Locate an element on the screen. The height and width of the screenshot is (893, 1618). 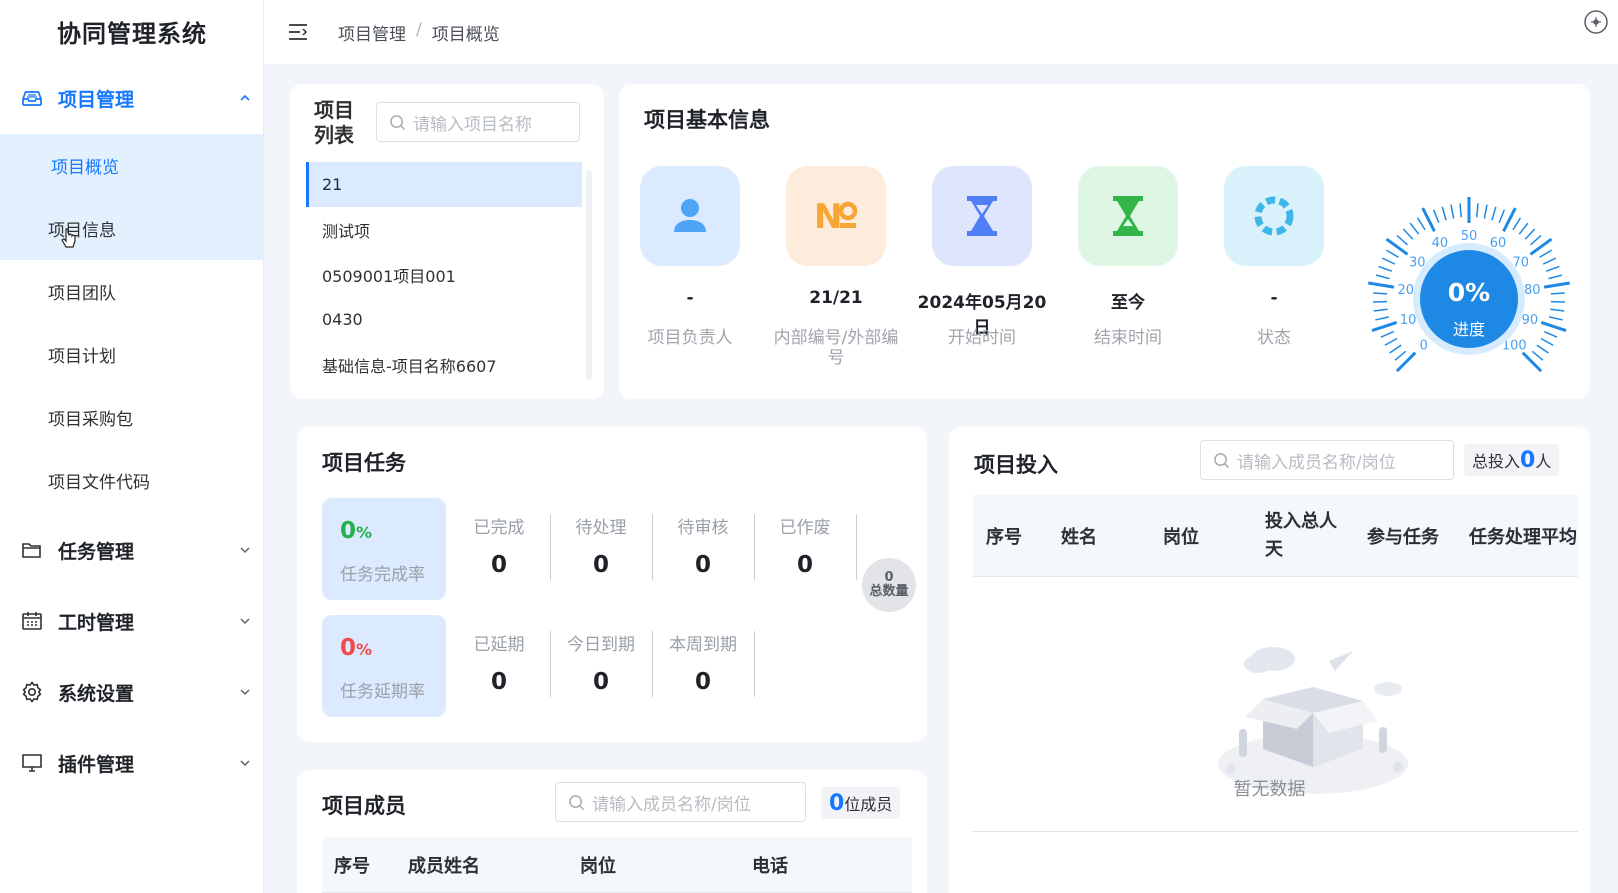
completion-rate-box: 0% 任务完成率 is located at coordinates (384, 549).